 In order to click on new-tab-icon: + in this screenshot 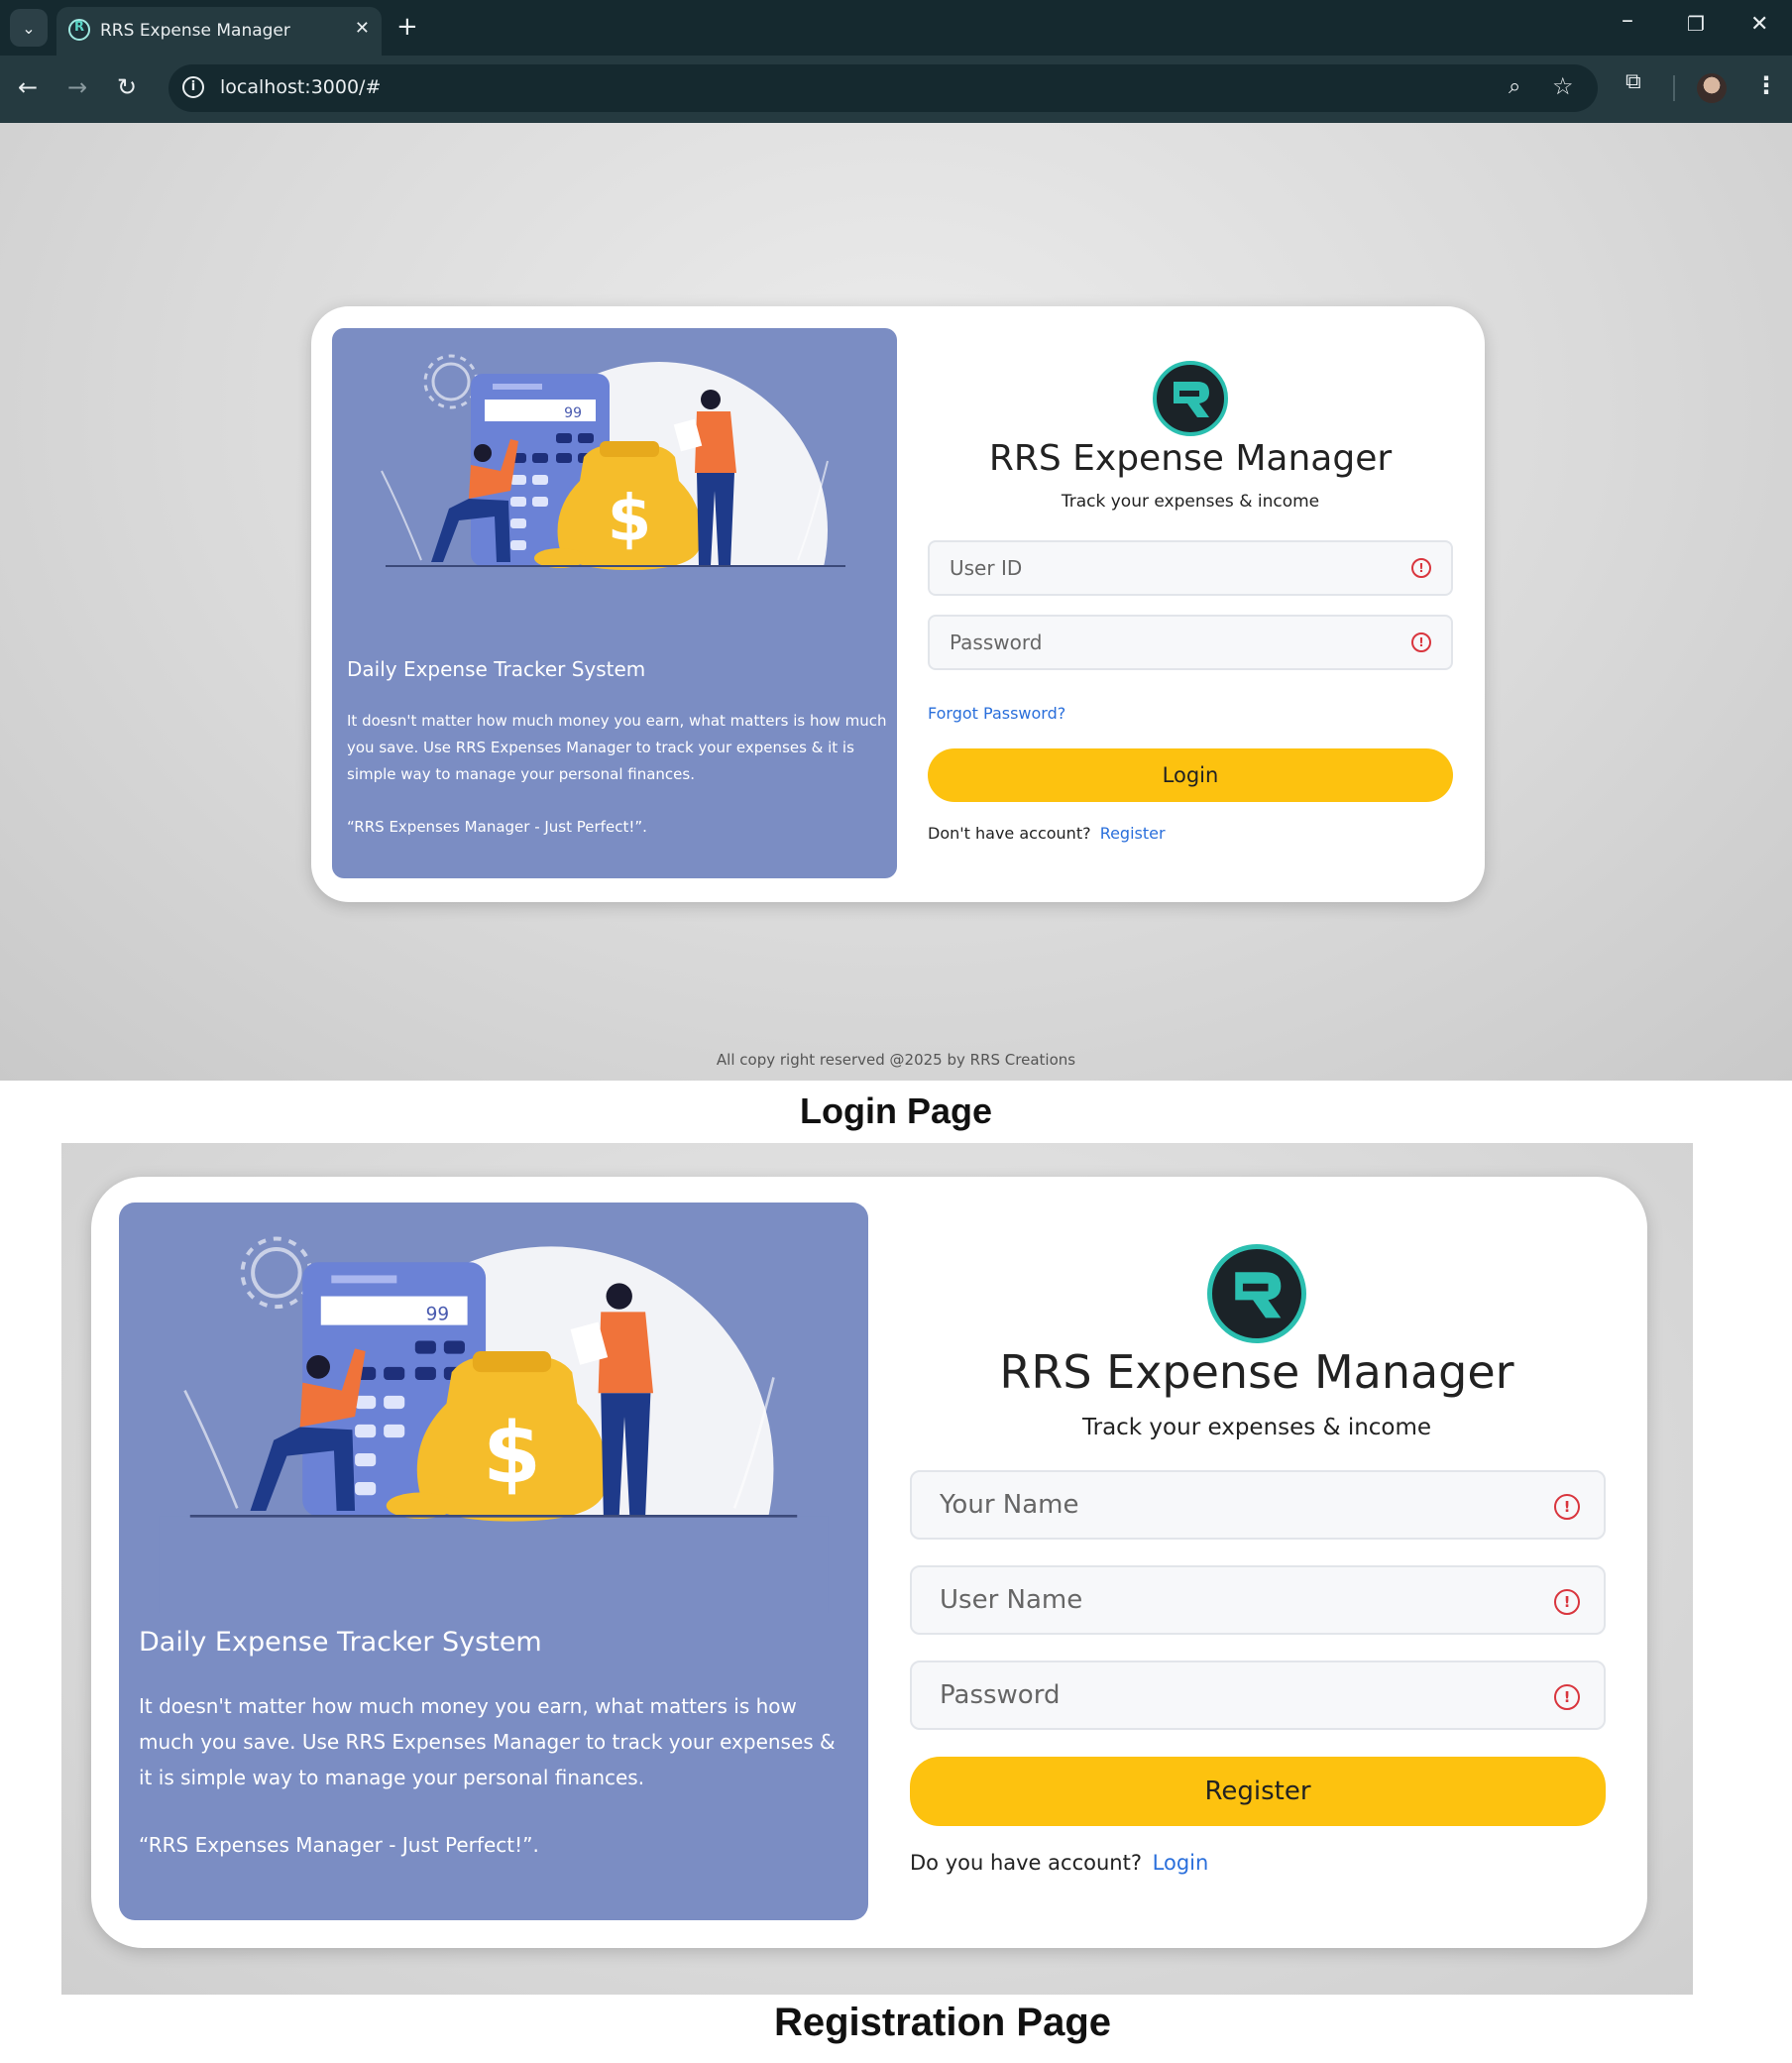, I will do `click(407, 27)`.